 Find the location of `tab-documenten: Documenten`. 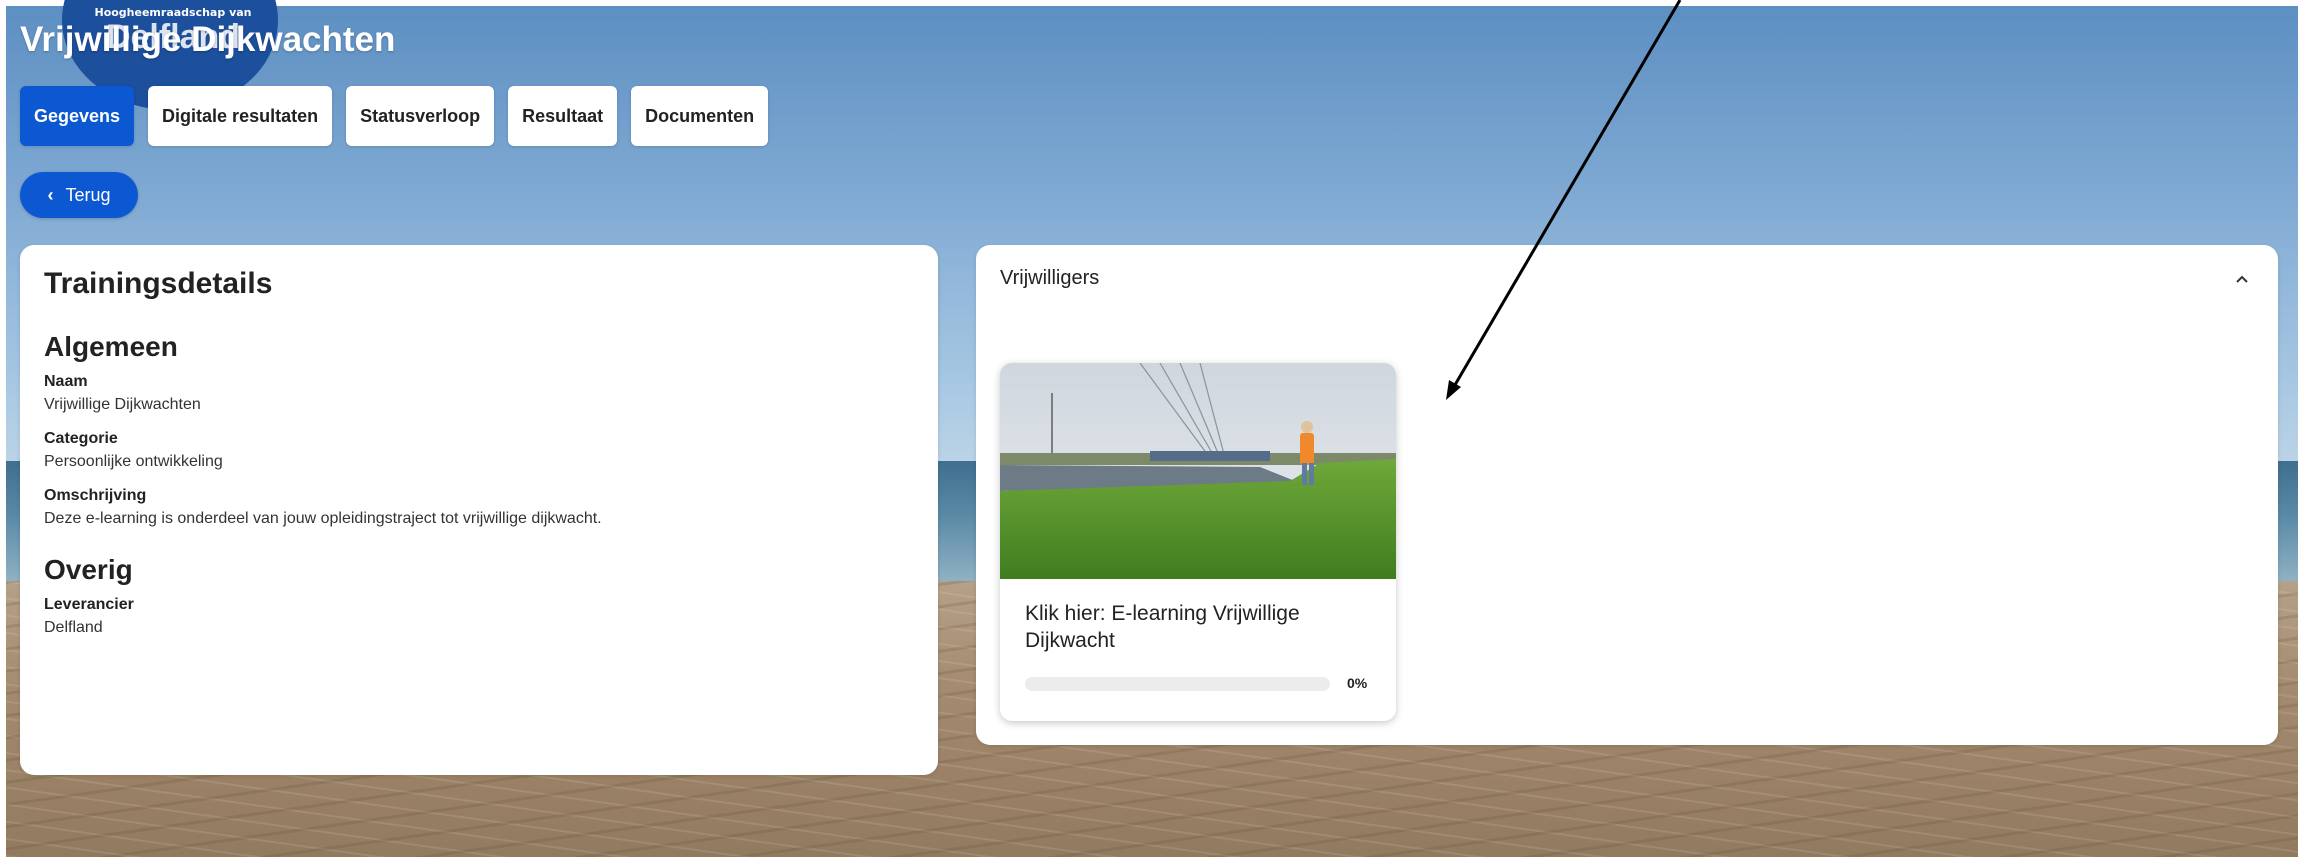

tab-documenten: Documenten is located at coordinates (700, 116).